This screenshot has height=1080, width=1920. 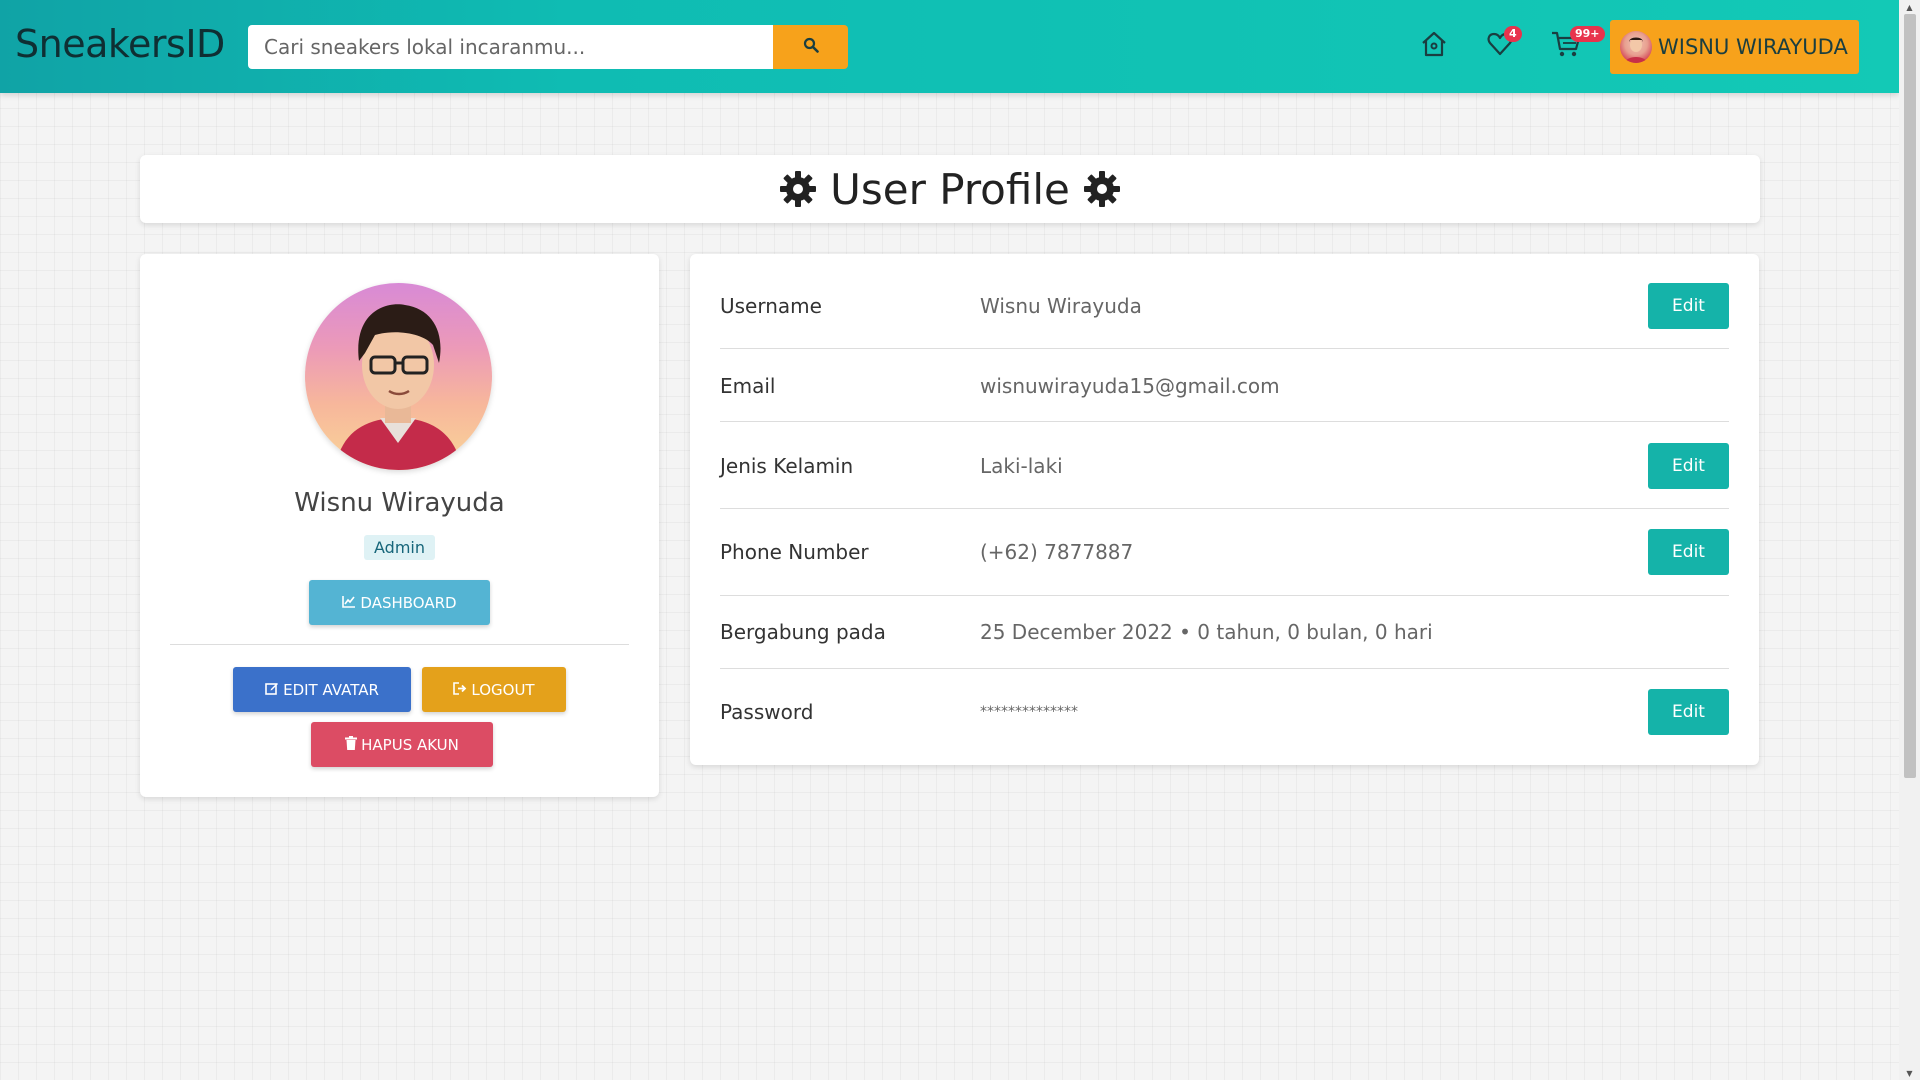 I want to click on search-button, so click(x=810, y=47).